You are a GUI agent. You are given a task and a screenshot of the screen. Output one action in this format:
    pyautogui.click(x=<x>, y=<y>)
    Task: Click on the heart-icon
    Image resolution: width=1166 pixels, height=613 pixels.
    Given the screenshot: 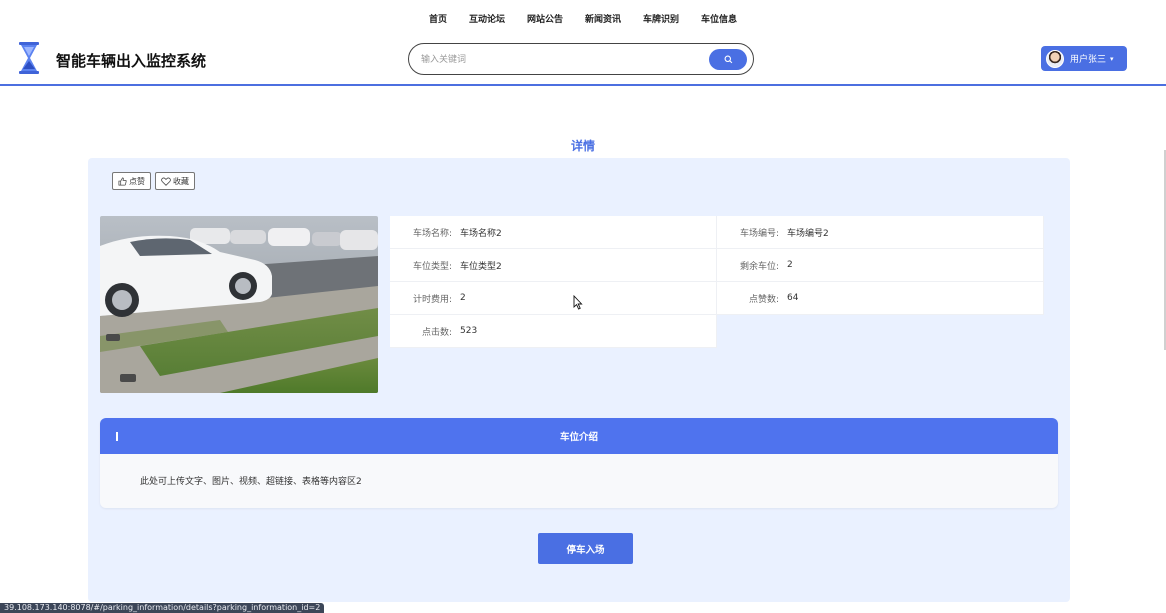 What is the action you would take?
    pyautogui.click(x=166, y=181)
    